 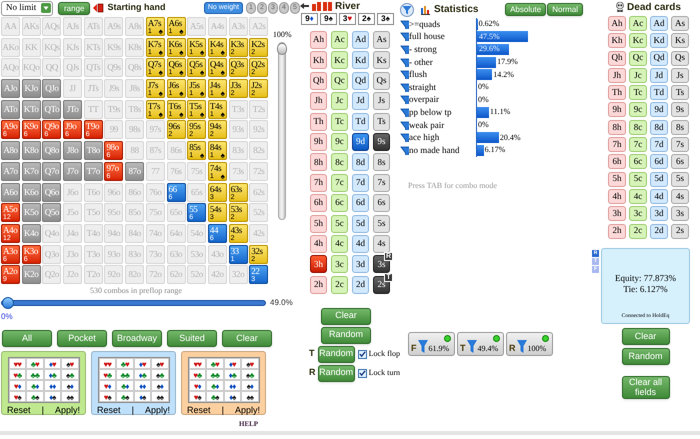 I want to click on card-button: 5h, so click(x=617, y=179).